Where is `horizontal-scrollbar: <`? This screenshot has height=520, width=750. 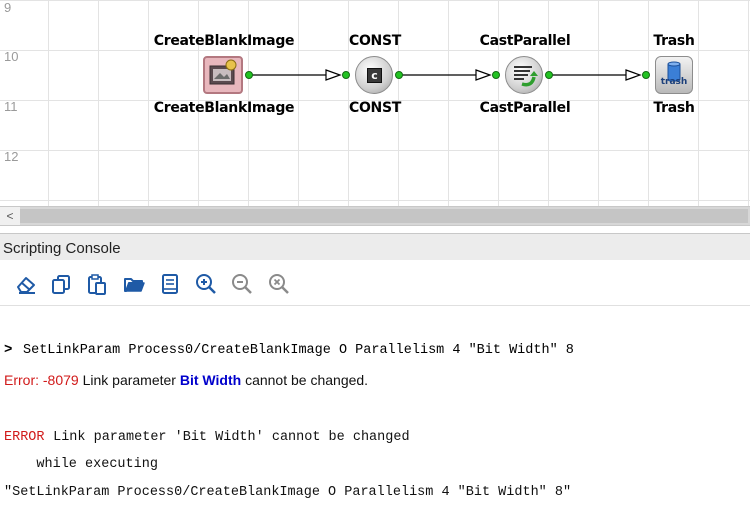 horizontal-scrollbar: < is located at coordinates (375, 216).